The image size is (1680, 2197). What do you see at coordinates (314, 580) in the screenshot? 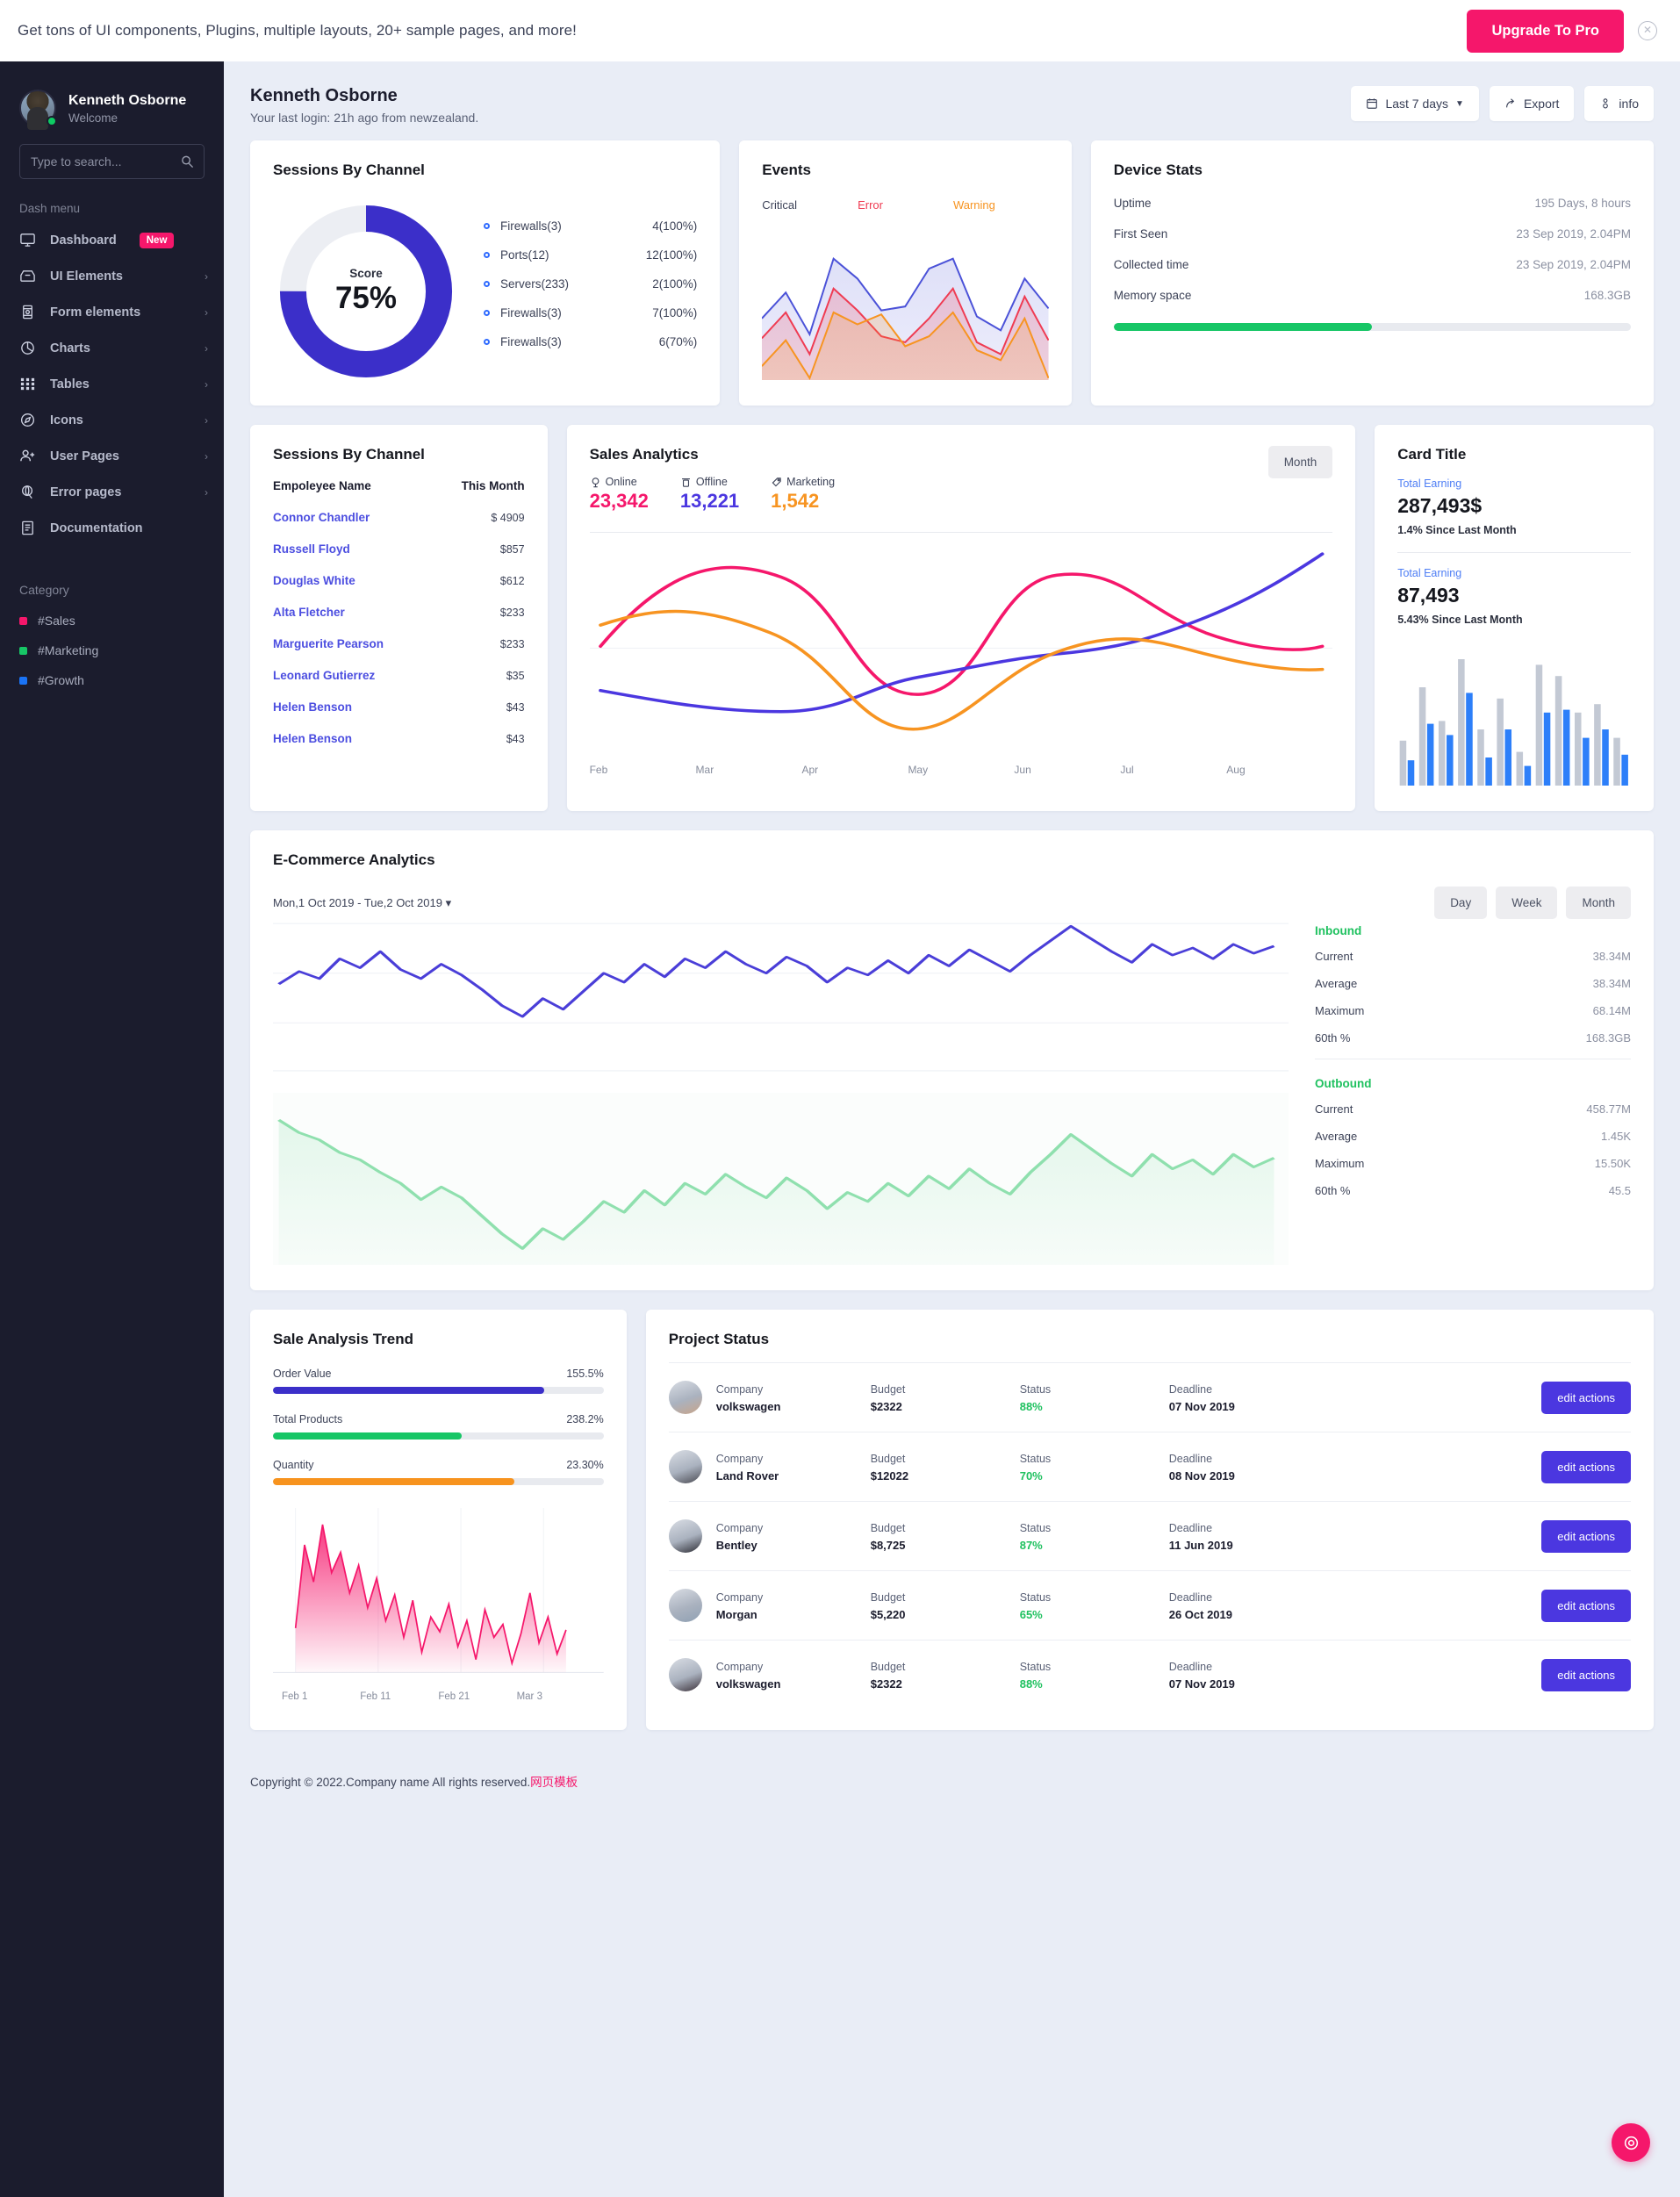
I see `employee-name: Douglas White` at bounding box center [314, 580].